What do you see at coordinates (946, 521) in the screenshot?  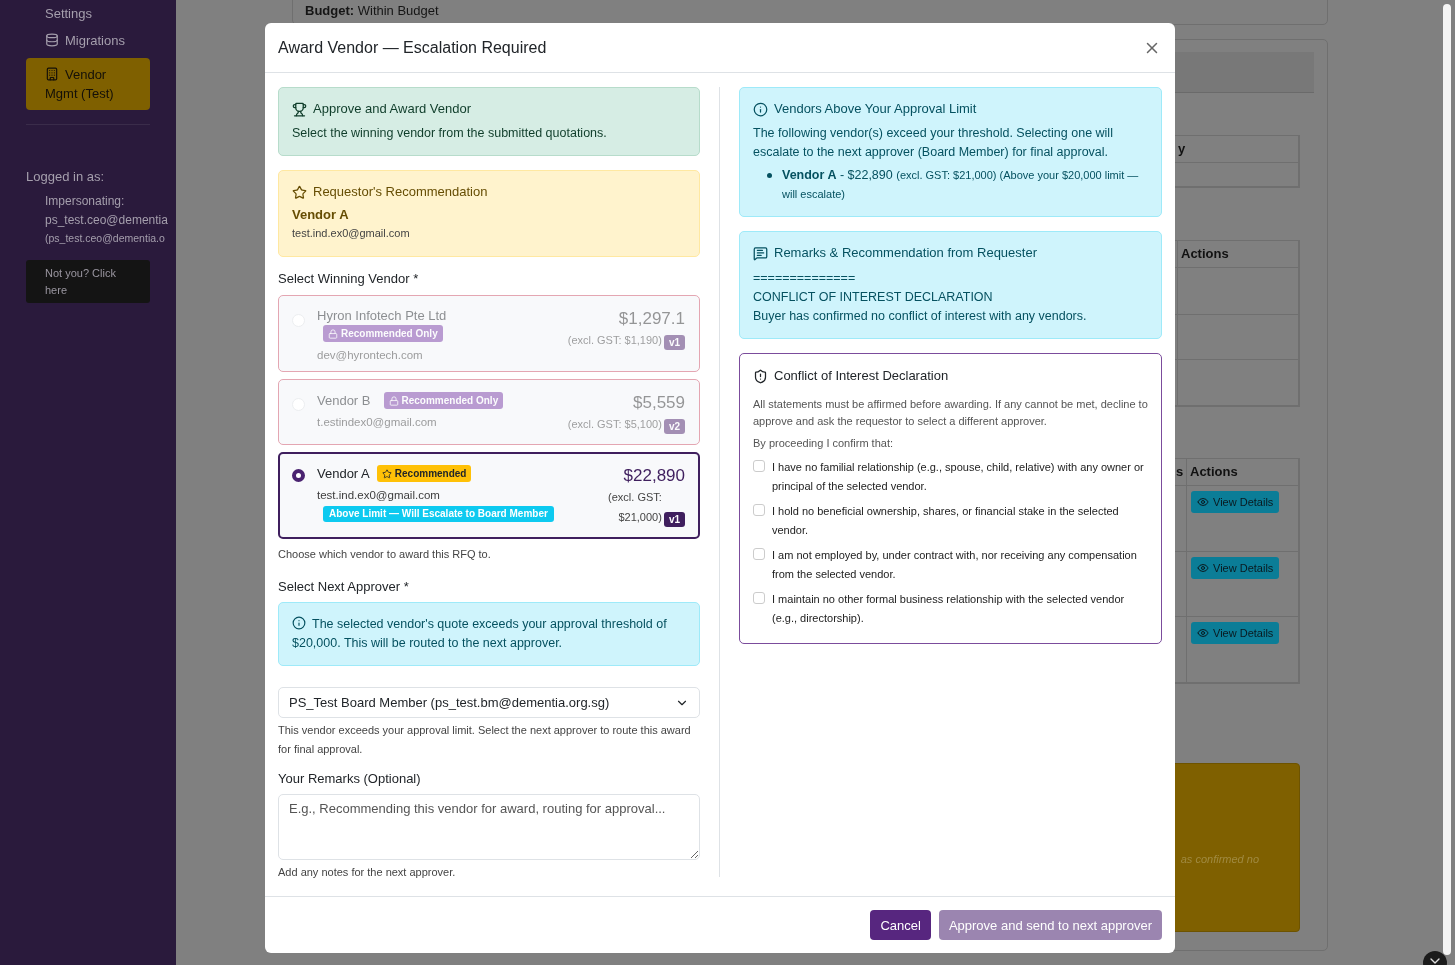 I see `statement-text: I hold no beneficial ownership, shares, or financial stake in the selected vendor.` at bounding box center [946, 521].